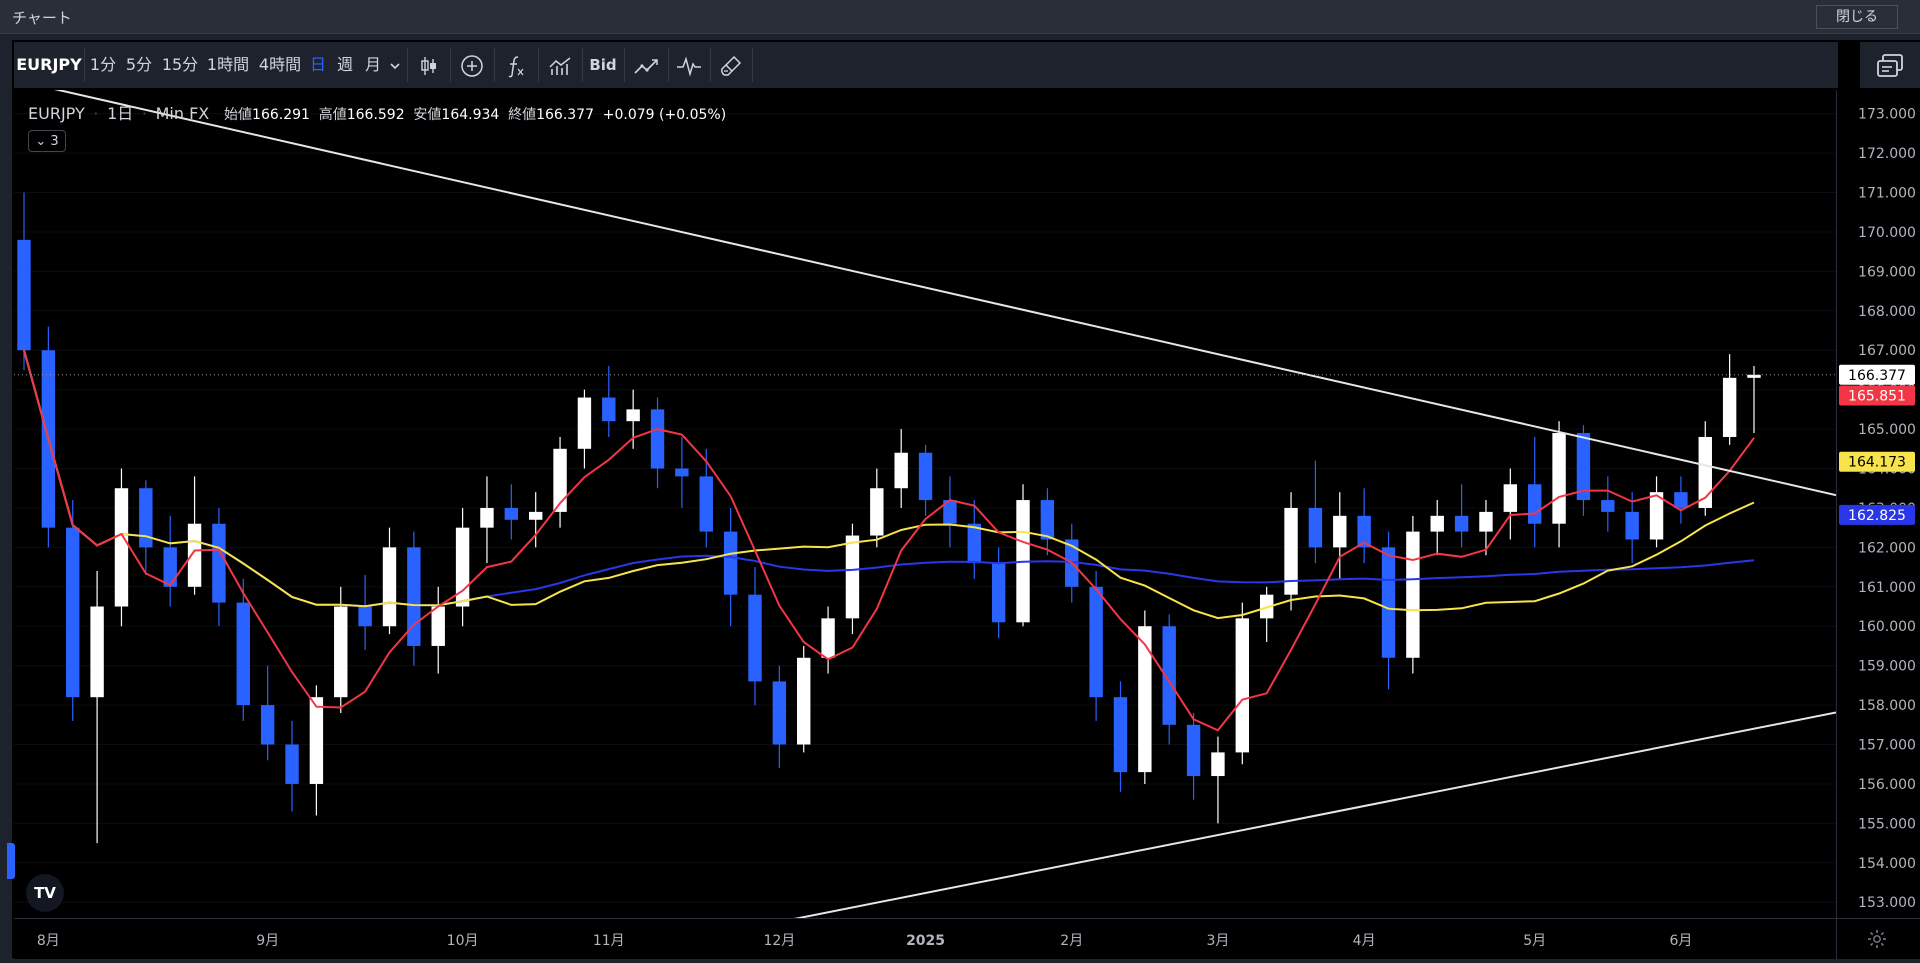  Describe the element at coordinates (1890, 65) in the screenshot. I see `layout-icon` at that location.